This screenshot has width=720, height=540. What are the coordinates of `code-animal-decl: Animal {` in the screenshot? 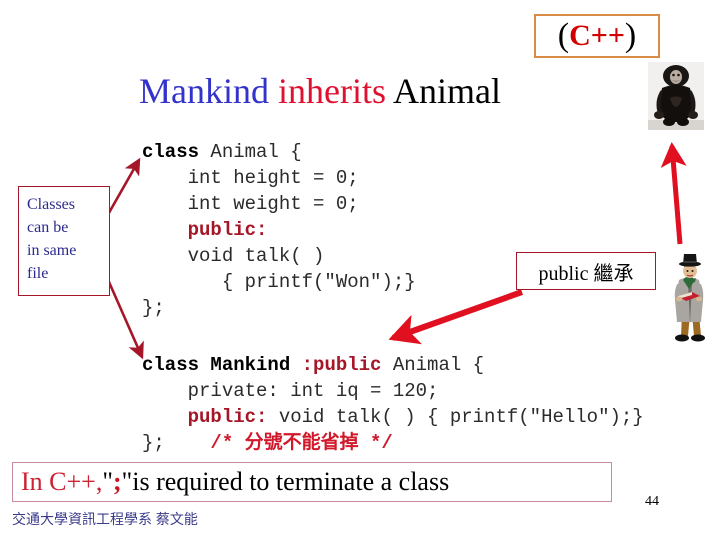 It's located at (250, 152).